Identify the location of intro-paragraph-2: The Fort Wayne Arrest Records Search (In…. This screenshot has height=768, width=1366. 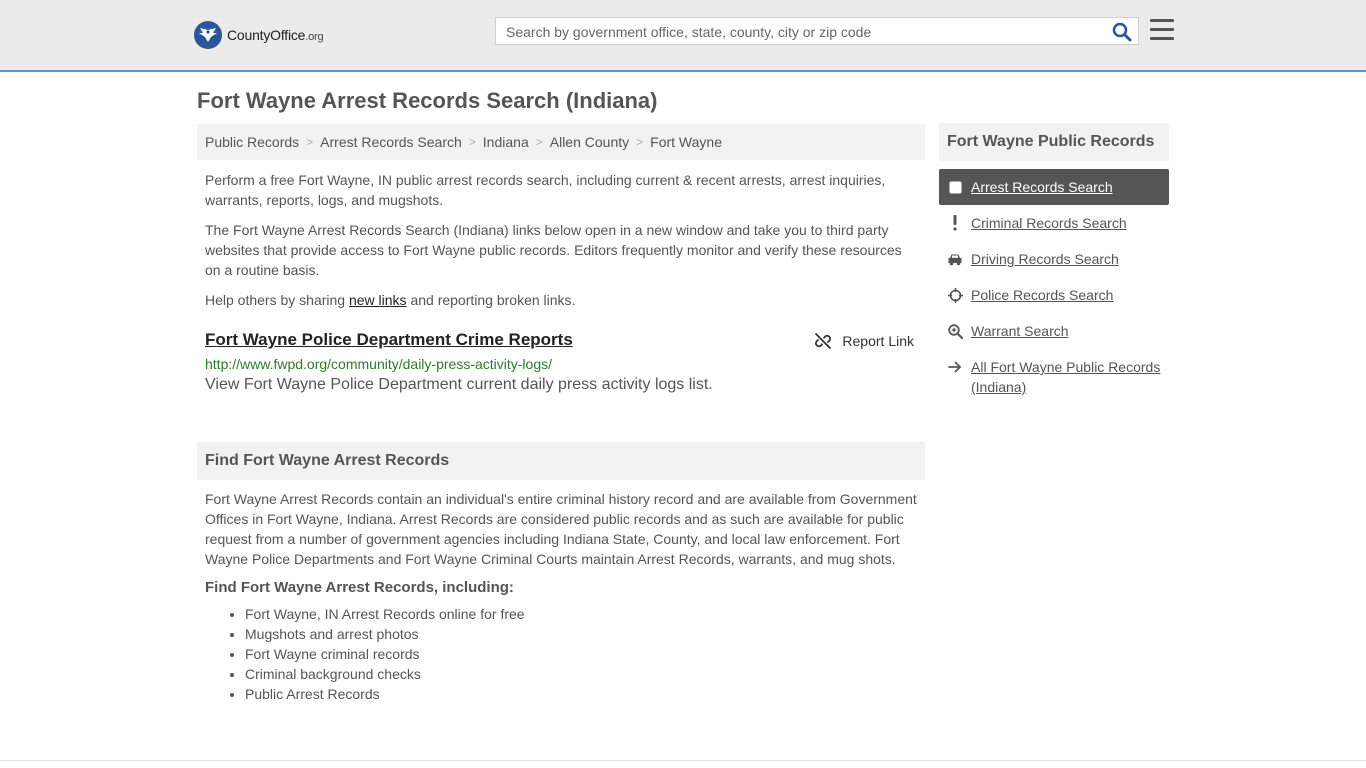
(553, 250).